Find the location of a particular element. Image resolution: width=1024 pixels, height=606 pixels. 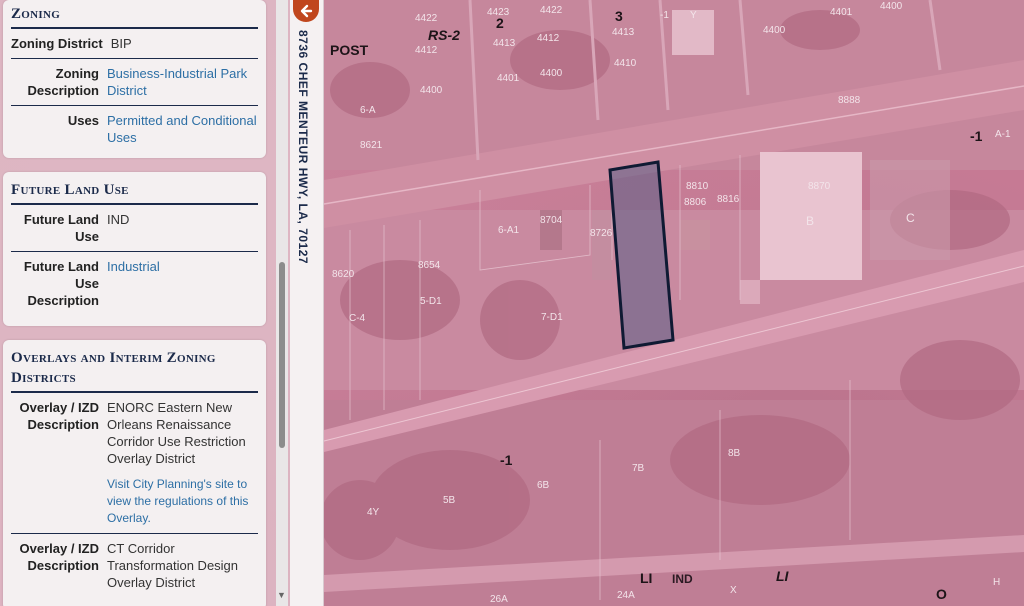

map-label: 4423 is located at coordinates (498, 12).